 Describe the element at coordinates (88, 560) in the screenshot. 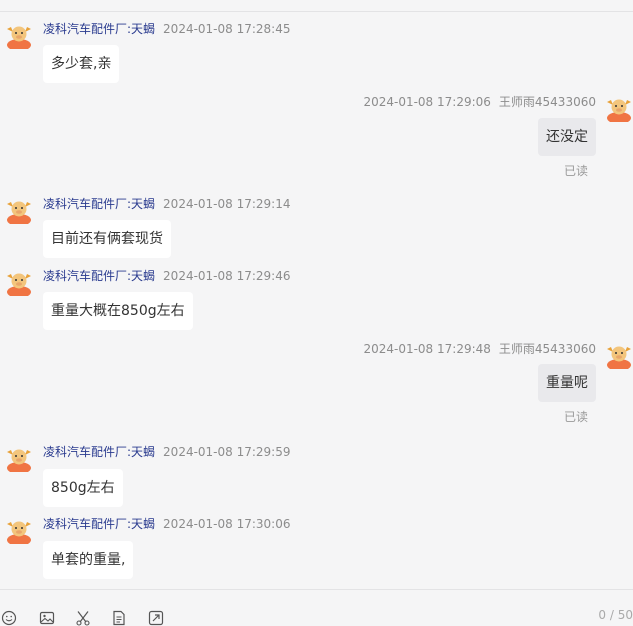

I see `message-bubble: 单套的重量,` at that location.